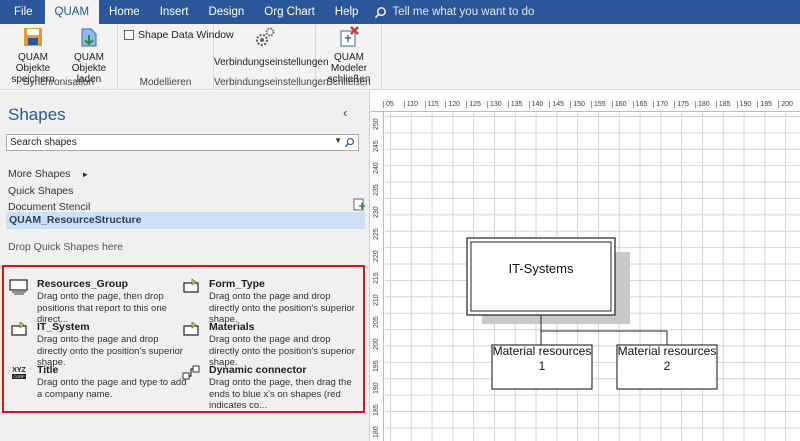 The height and width of the screenshot is (441, 800). I want to click on stencil-icon, so click(359, 204).